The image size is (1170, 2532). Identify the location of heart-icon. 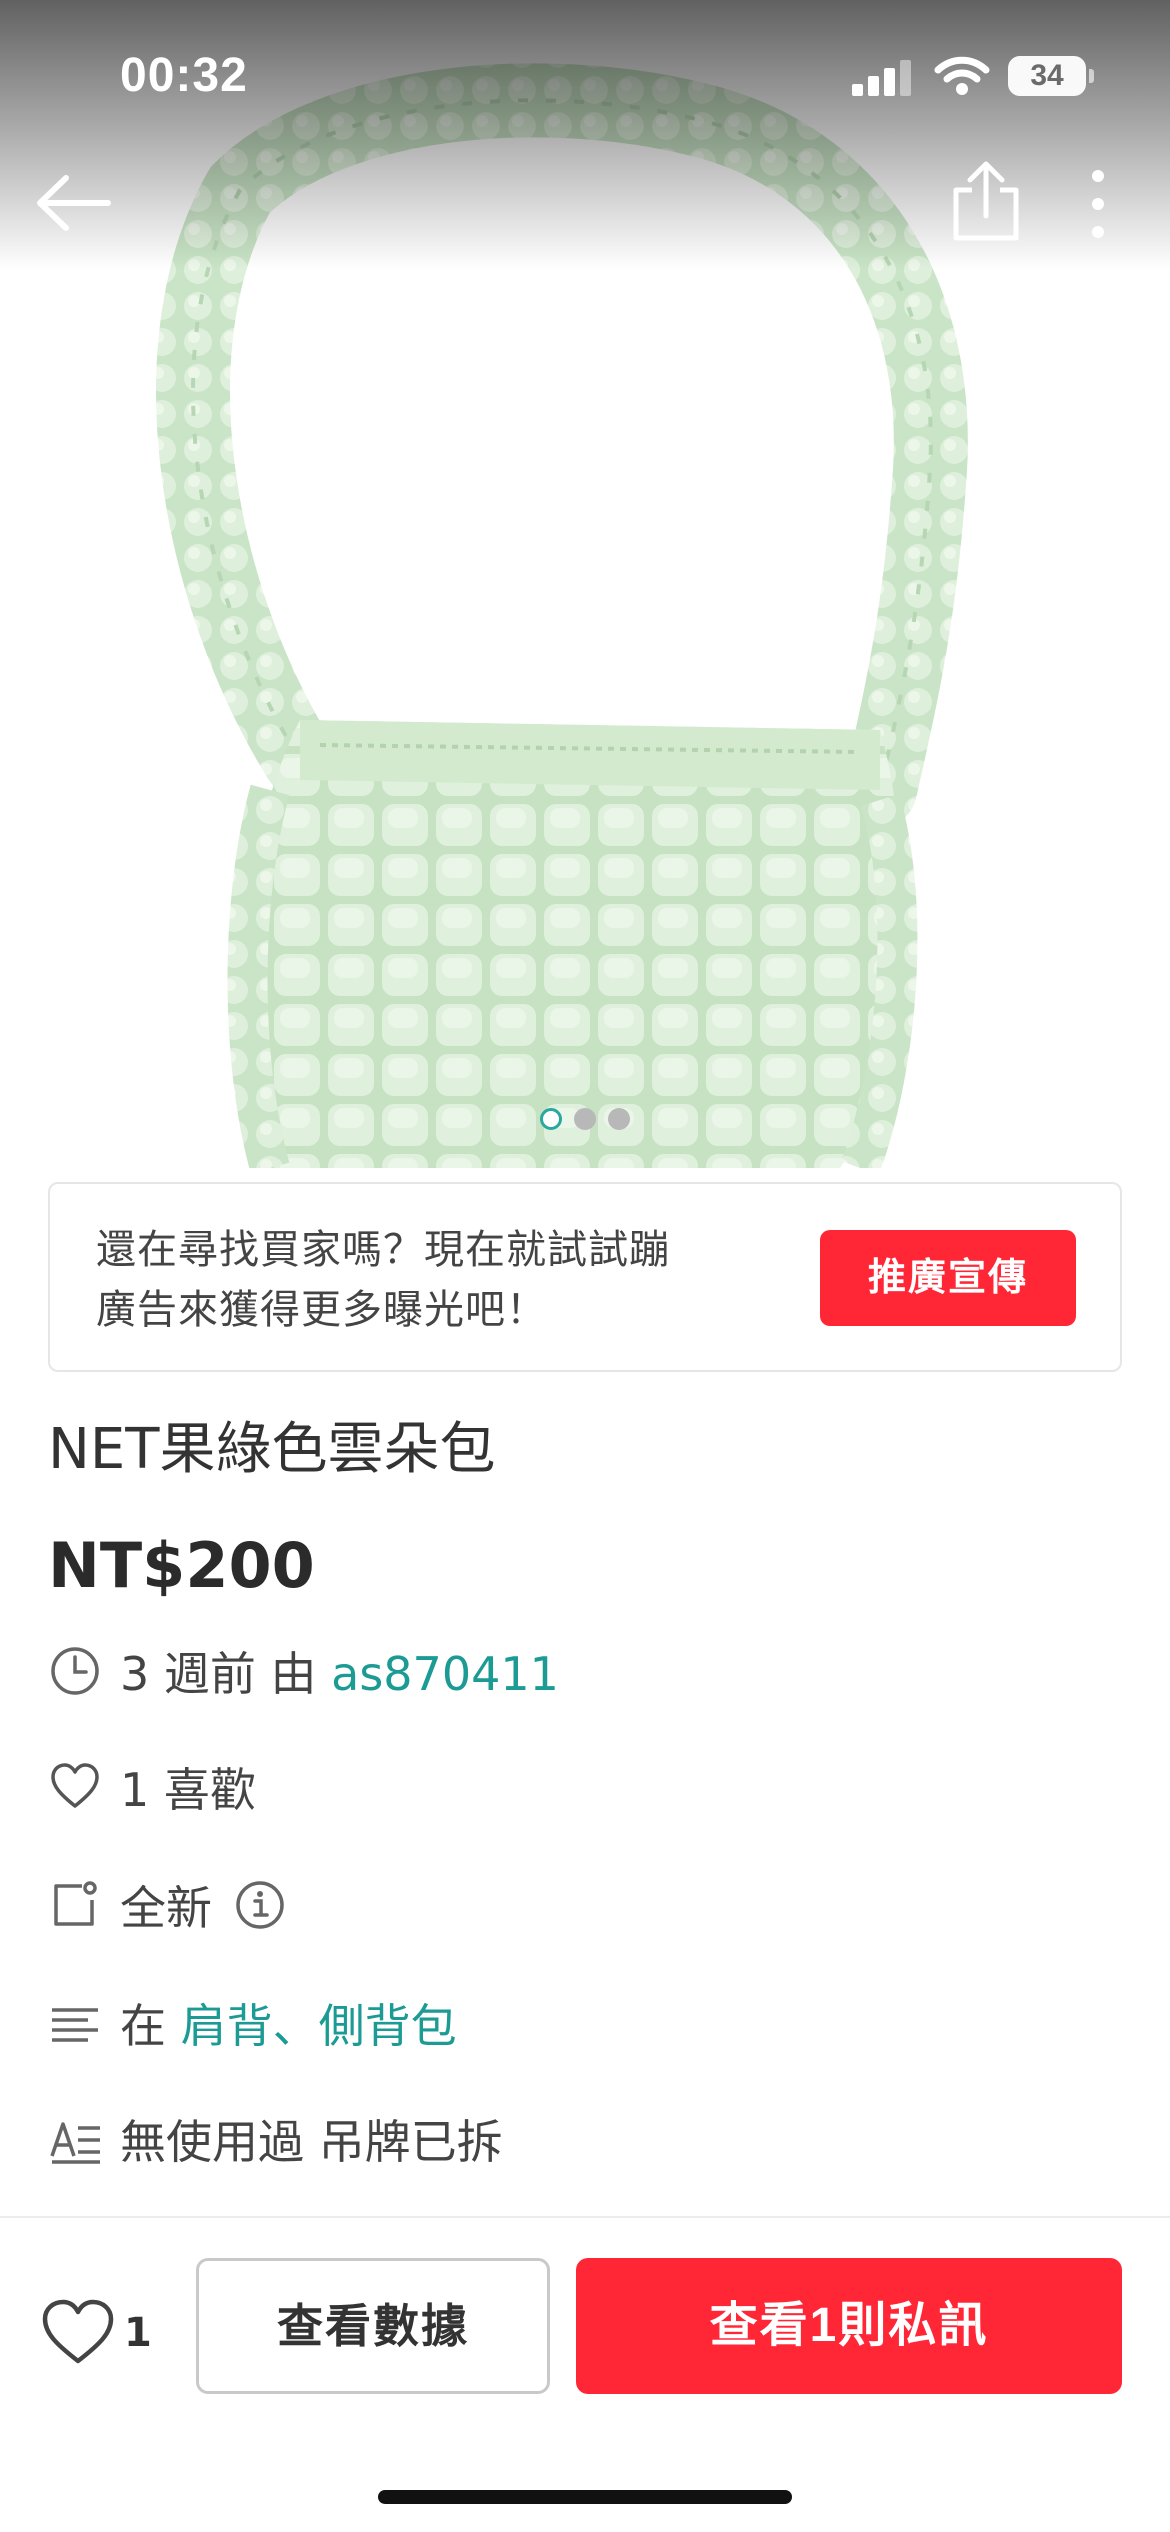
(78, 2331).